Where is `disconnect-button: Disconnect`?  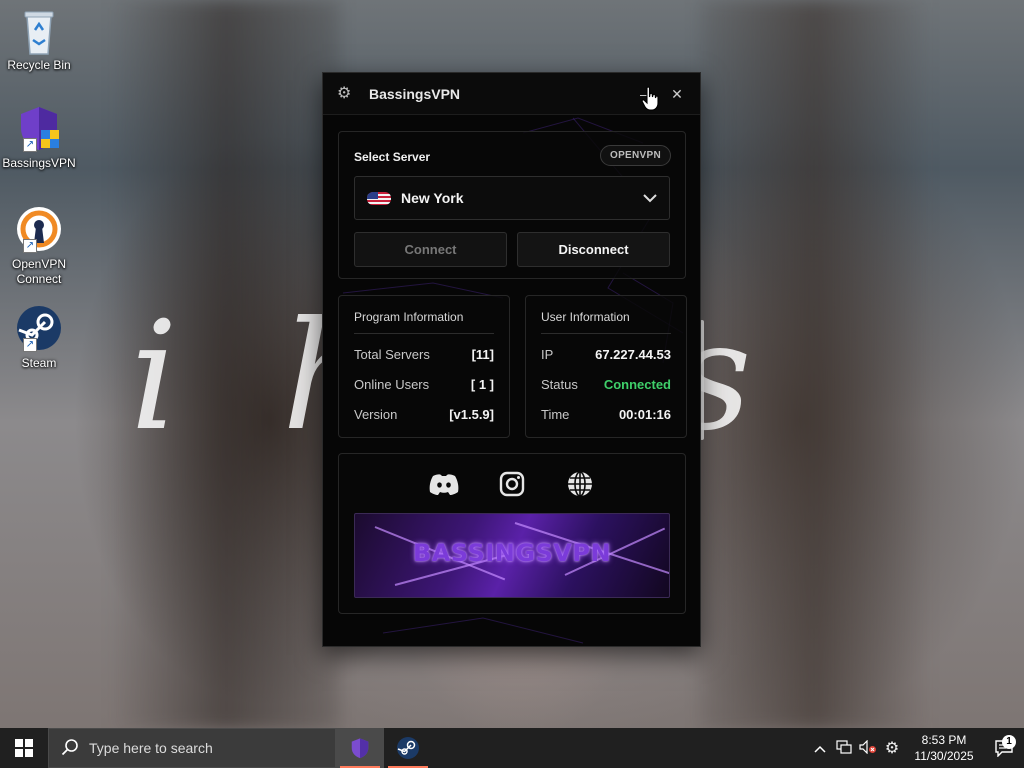
disconnect-button: Disconnect is located at coordinates (593, 249).